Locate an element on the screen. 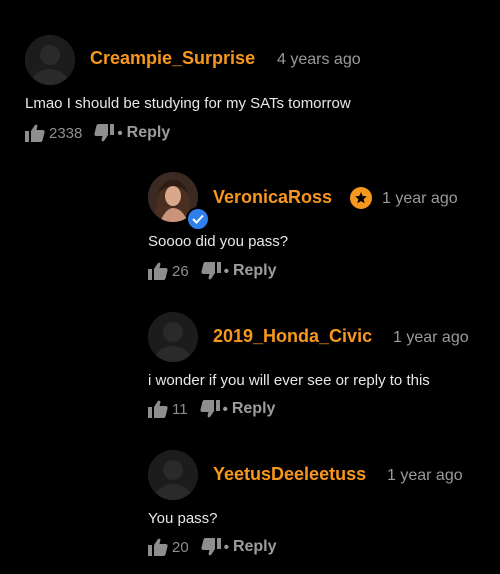 The image size is (500, 574). comment-actions: 2338 • Reply is located at coordinates (97, 133).